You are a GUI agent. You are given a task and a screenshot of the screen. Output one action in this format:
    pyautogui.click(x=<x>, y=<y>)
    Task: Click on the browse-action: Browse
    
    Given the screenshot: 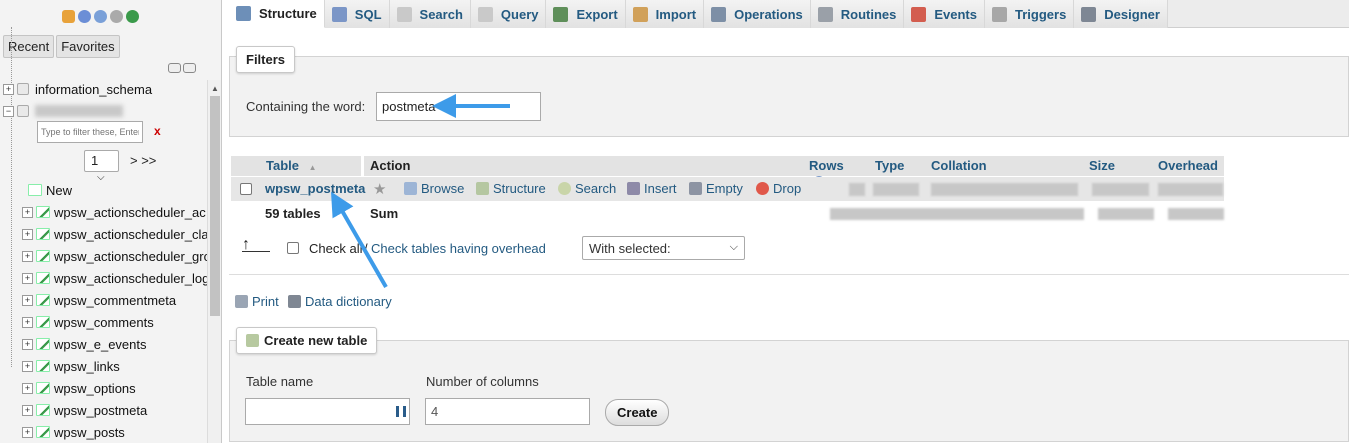 What is the action you would take?
    pyautogui.click(x=434, y=188)
    